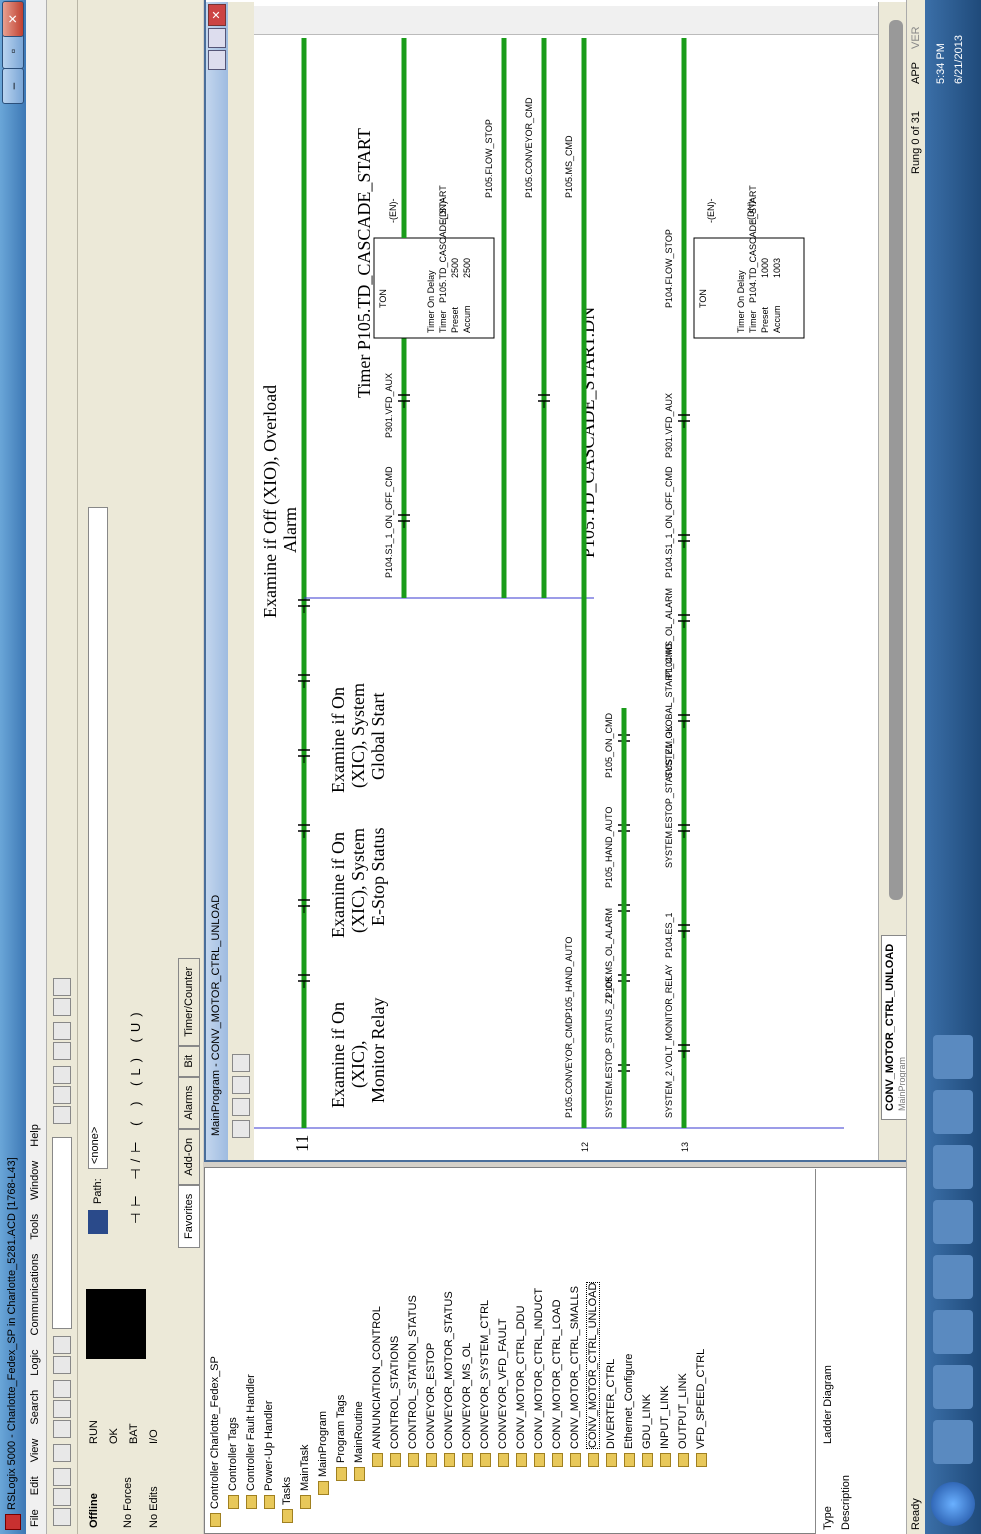 The image size is (981, 1534). What do you see at coordinates (35, 1295) in the screenshot?
I see `menu-communications: Communications` at bounding box center [35, 1295].